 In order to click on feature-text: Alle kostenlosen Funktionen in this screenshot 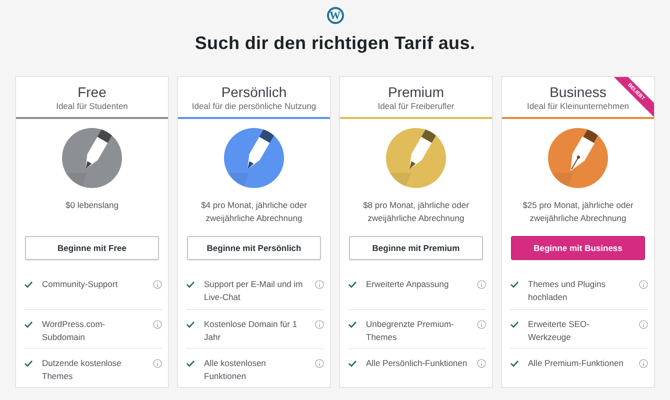, I will do `click(235, 370)`.